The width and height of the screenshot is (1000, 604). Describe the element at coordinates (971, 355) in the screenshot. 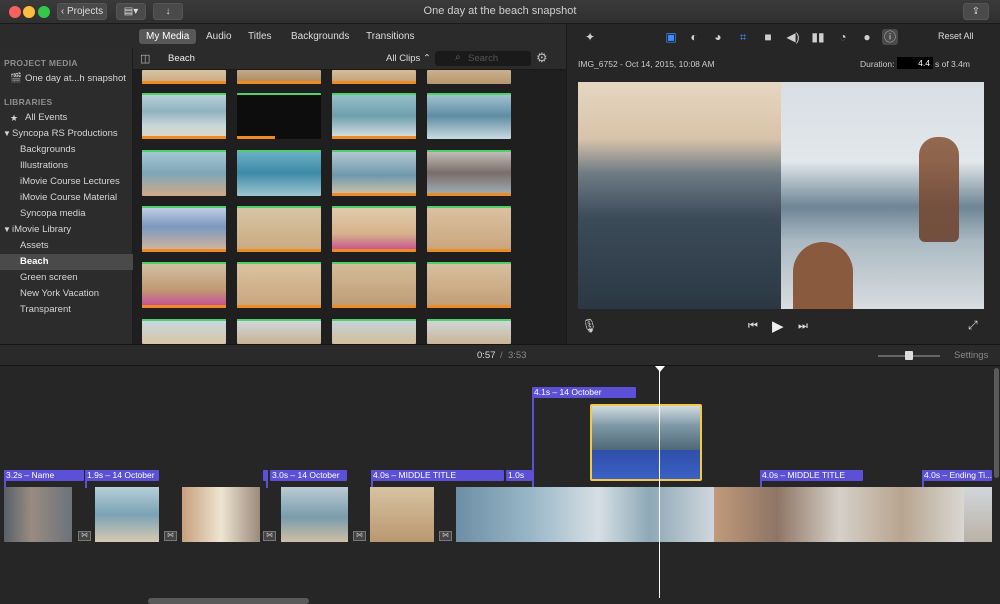

I see `settings-button: Settings` at that location.